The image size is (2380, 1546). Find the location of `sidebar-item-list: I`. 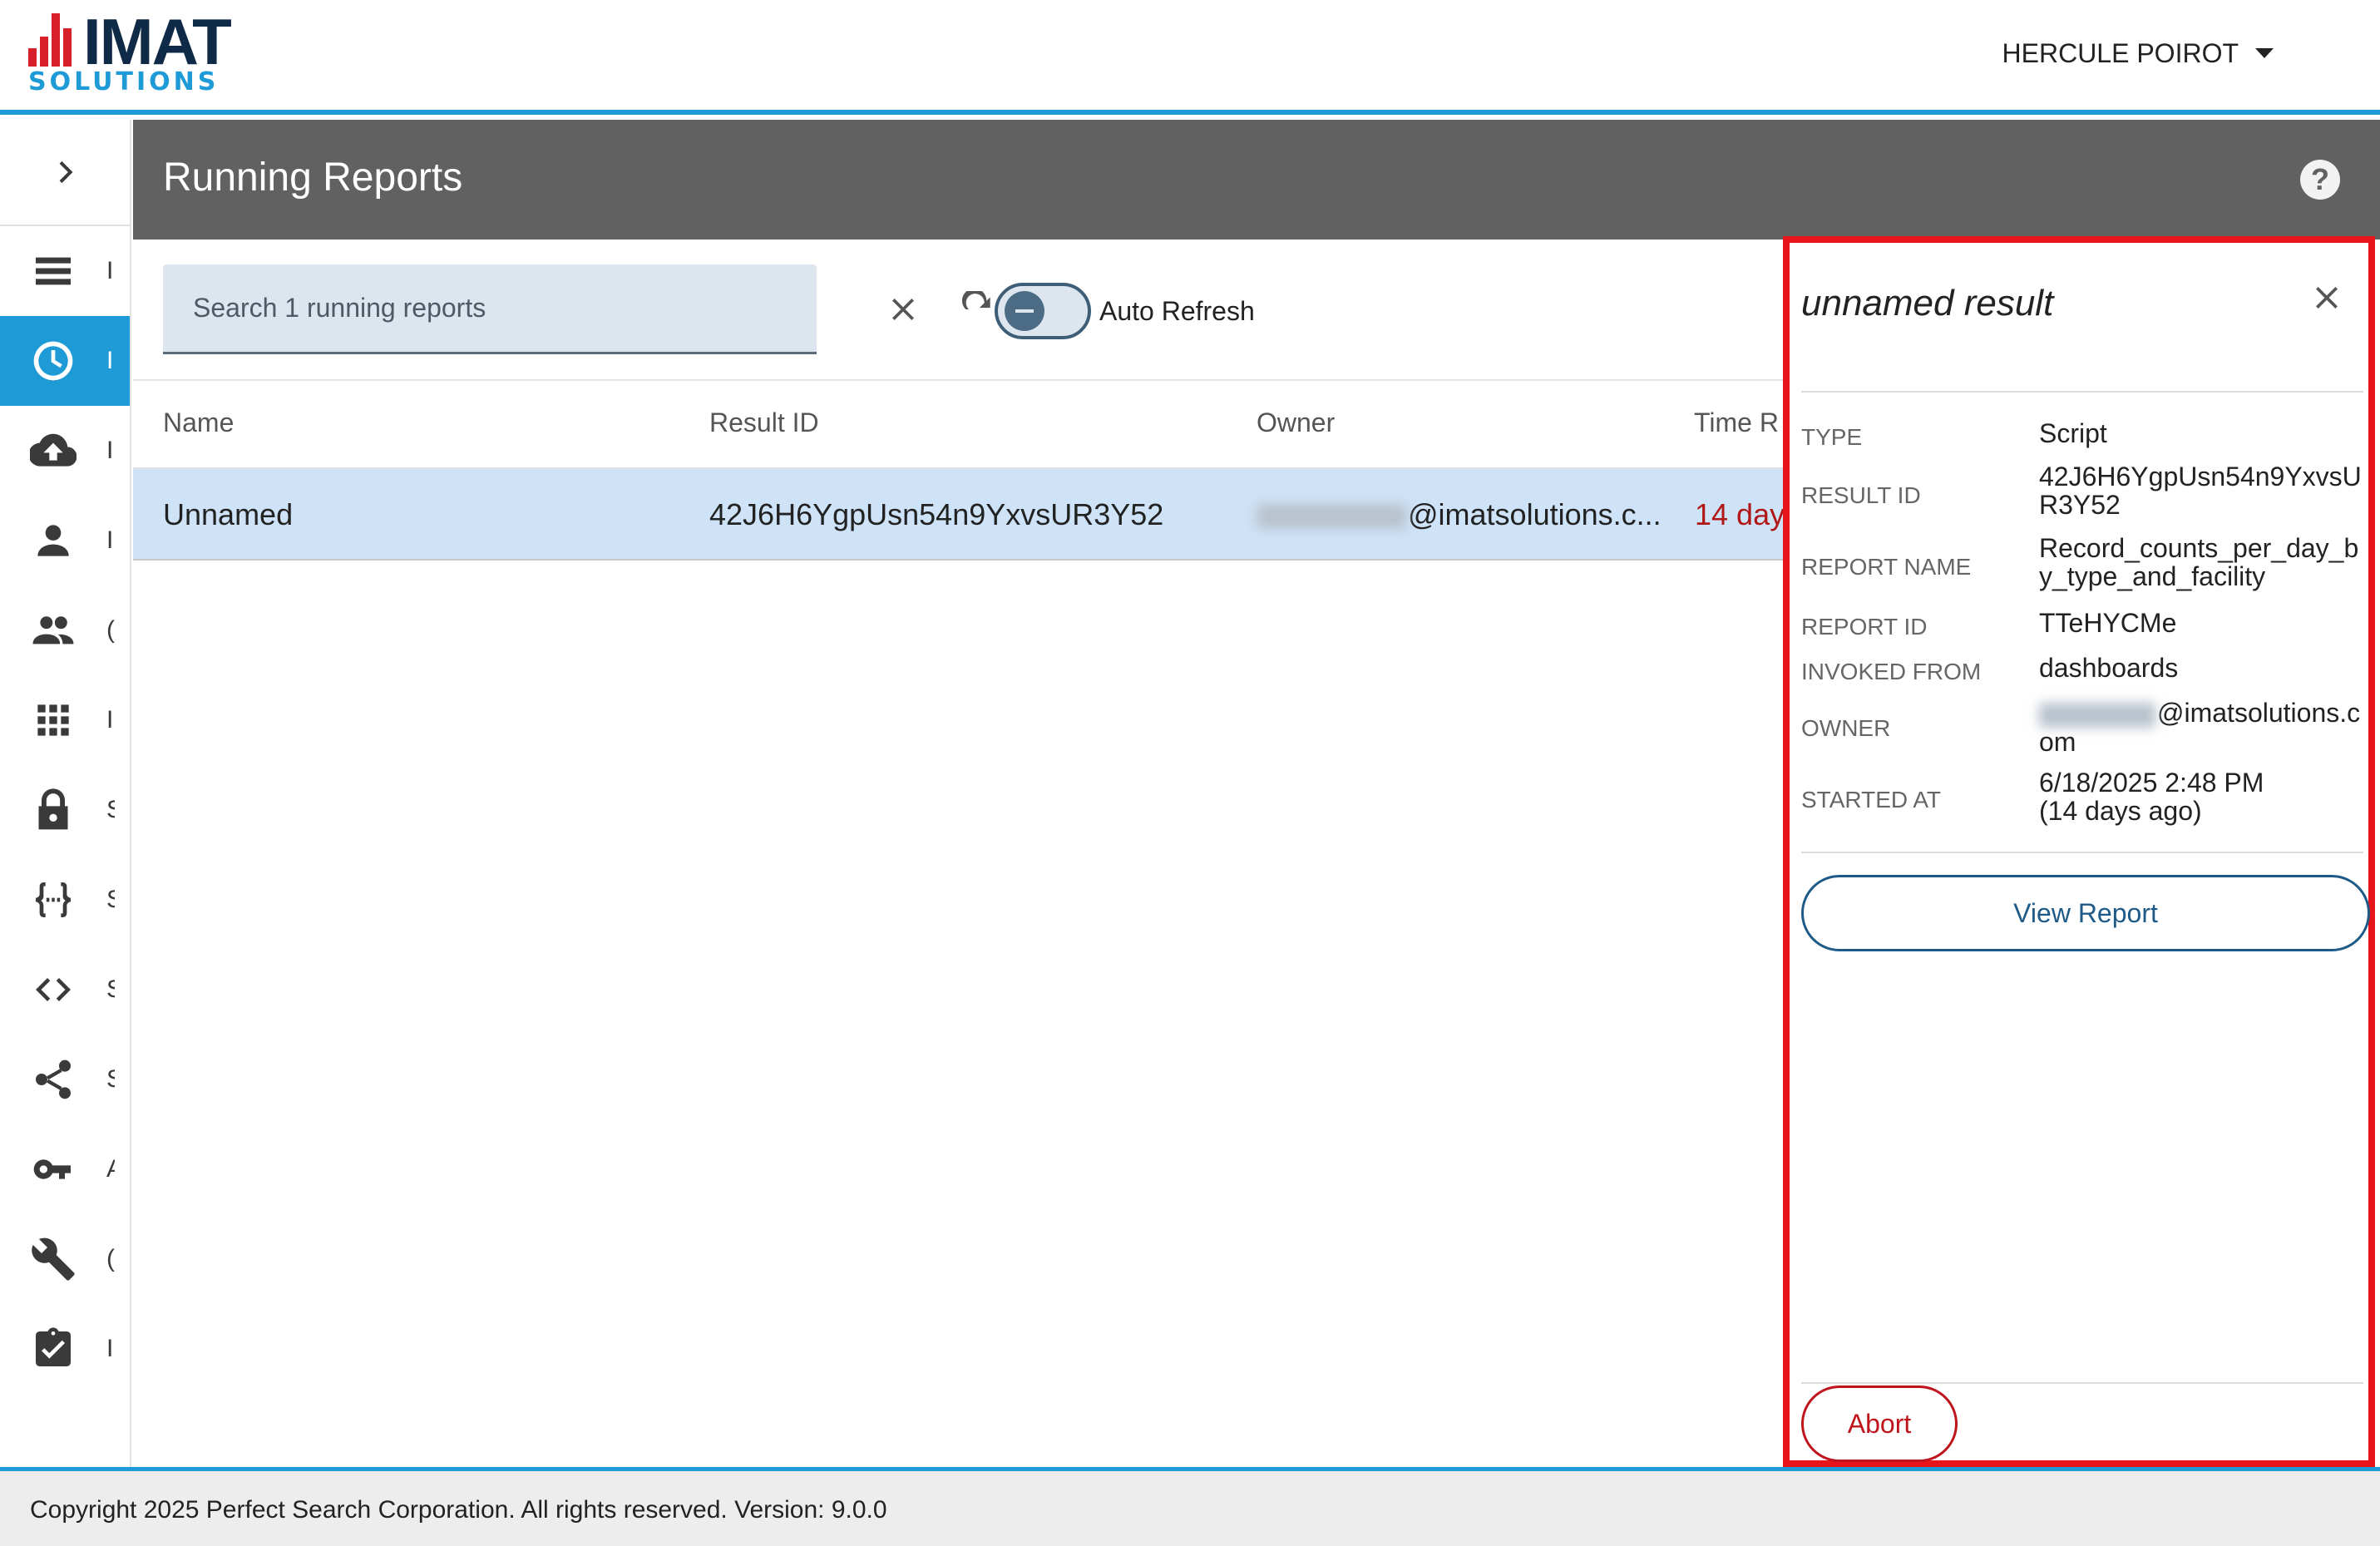

sidebar-item-list: I is located at coordinates (65, 271).